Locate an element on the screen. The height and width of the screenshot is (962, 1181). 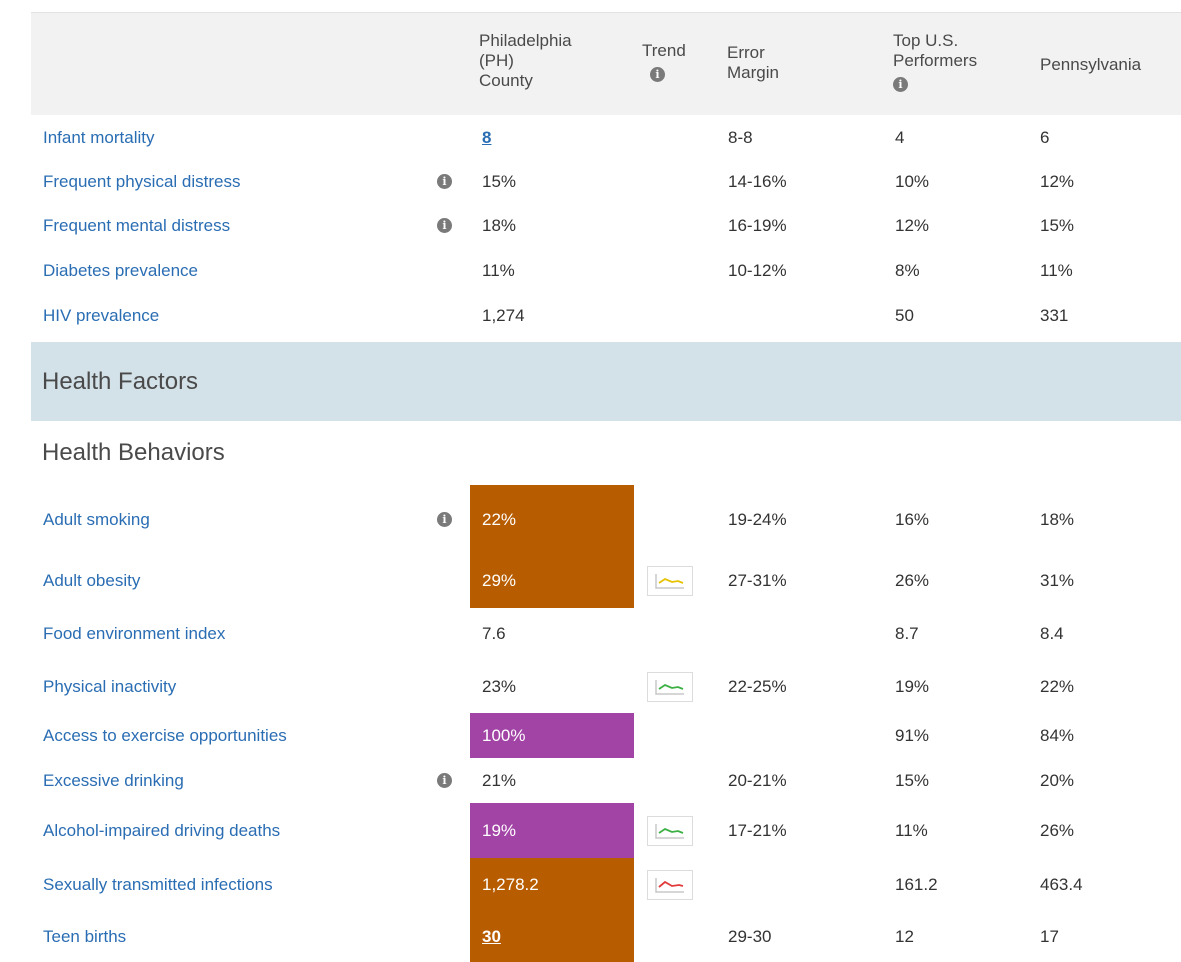
table-row: HIV prevalence 1,274 50 331 is located at coordinates (606, 315).